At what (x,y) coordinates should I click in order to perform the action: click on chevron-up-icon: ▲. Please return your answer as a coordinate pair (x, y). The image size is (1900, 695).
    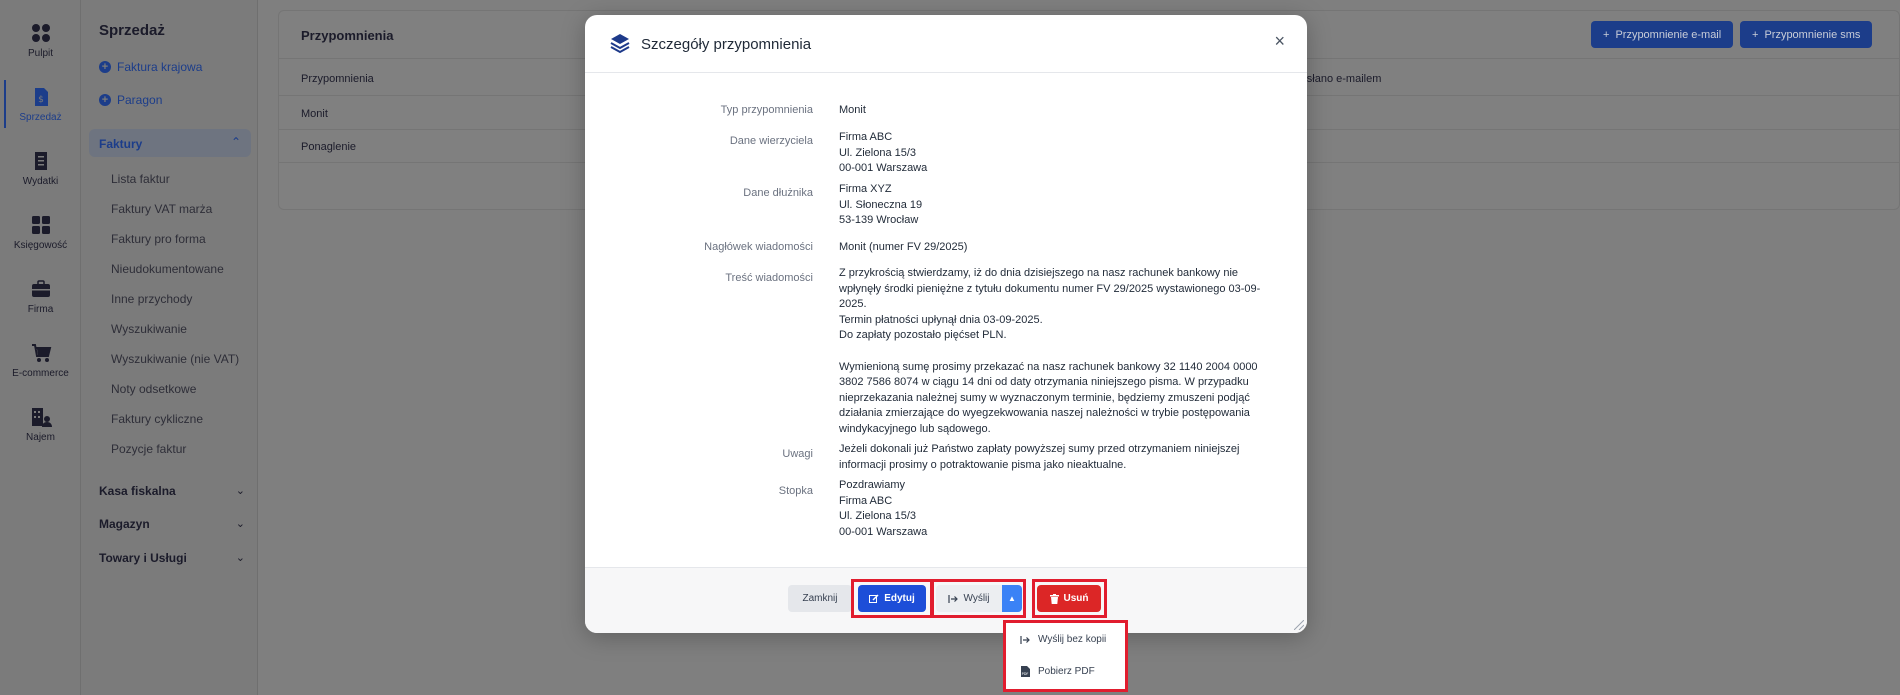
    Looking at the image, I should click on (1012, 598).